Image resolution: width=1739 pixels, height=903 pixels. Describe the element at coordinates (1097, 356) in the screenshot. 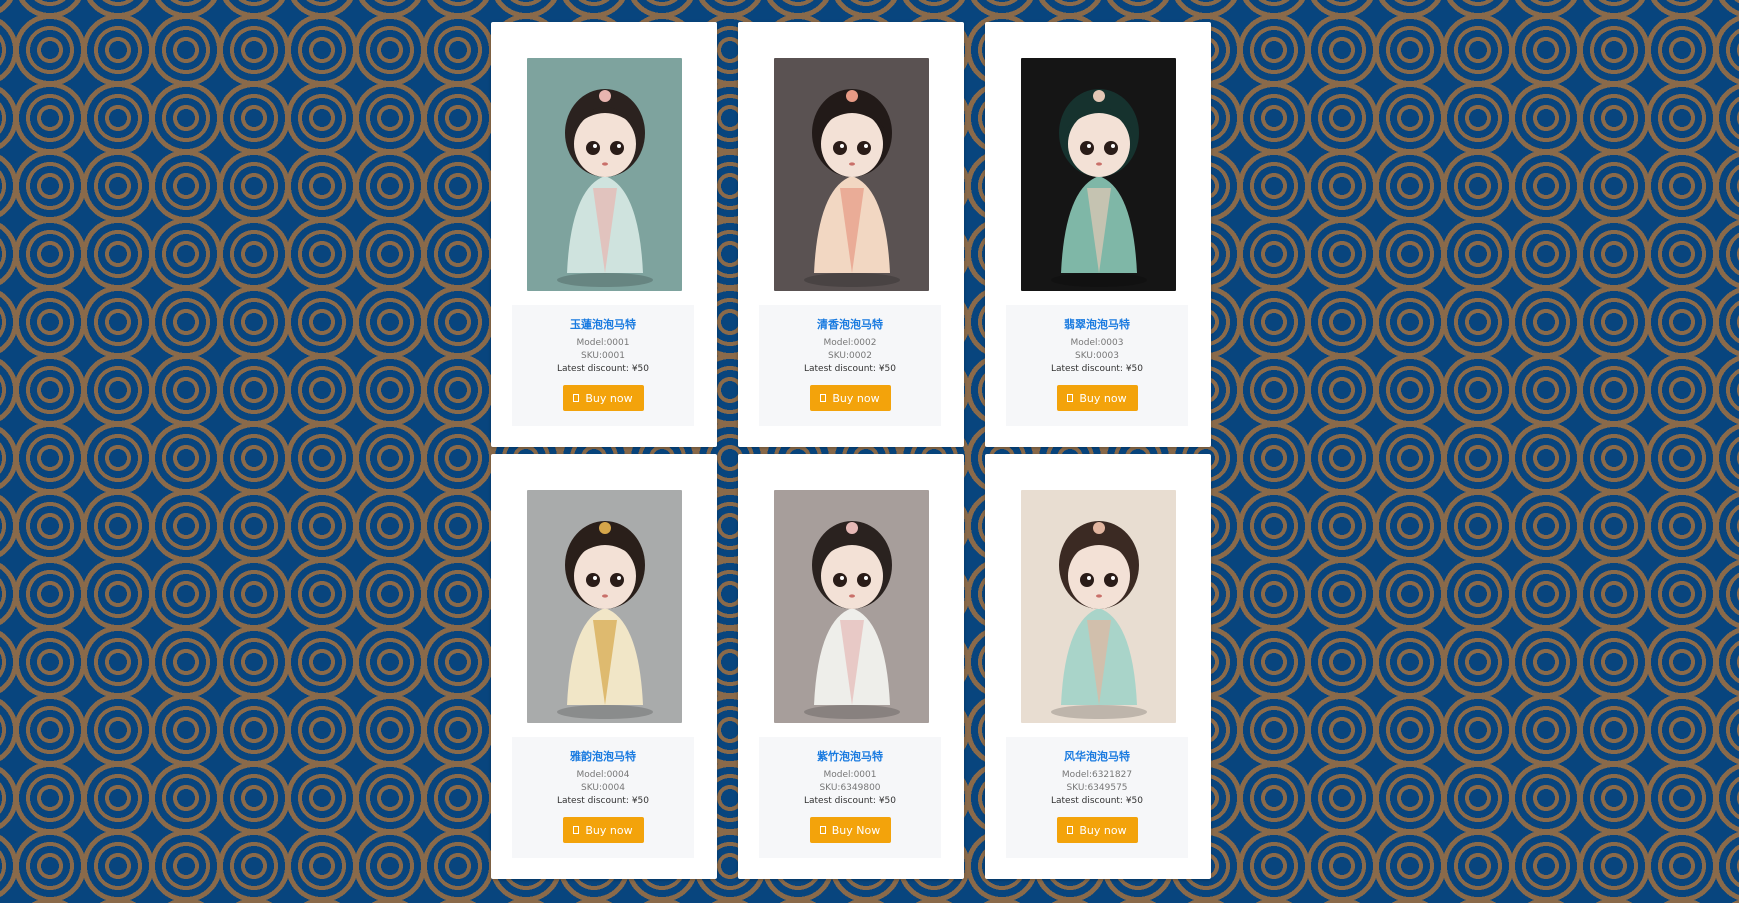

I see `product-sku: SKU:0003` at that location.